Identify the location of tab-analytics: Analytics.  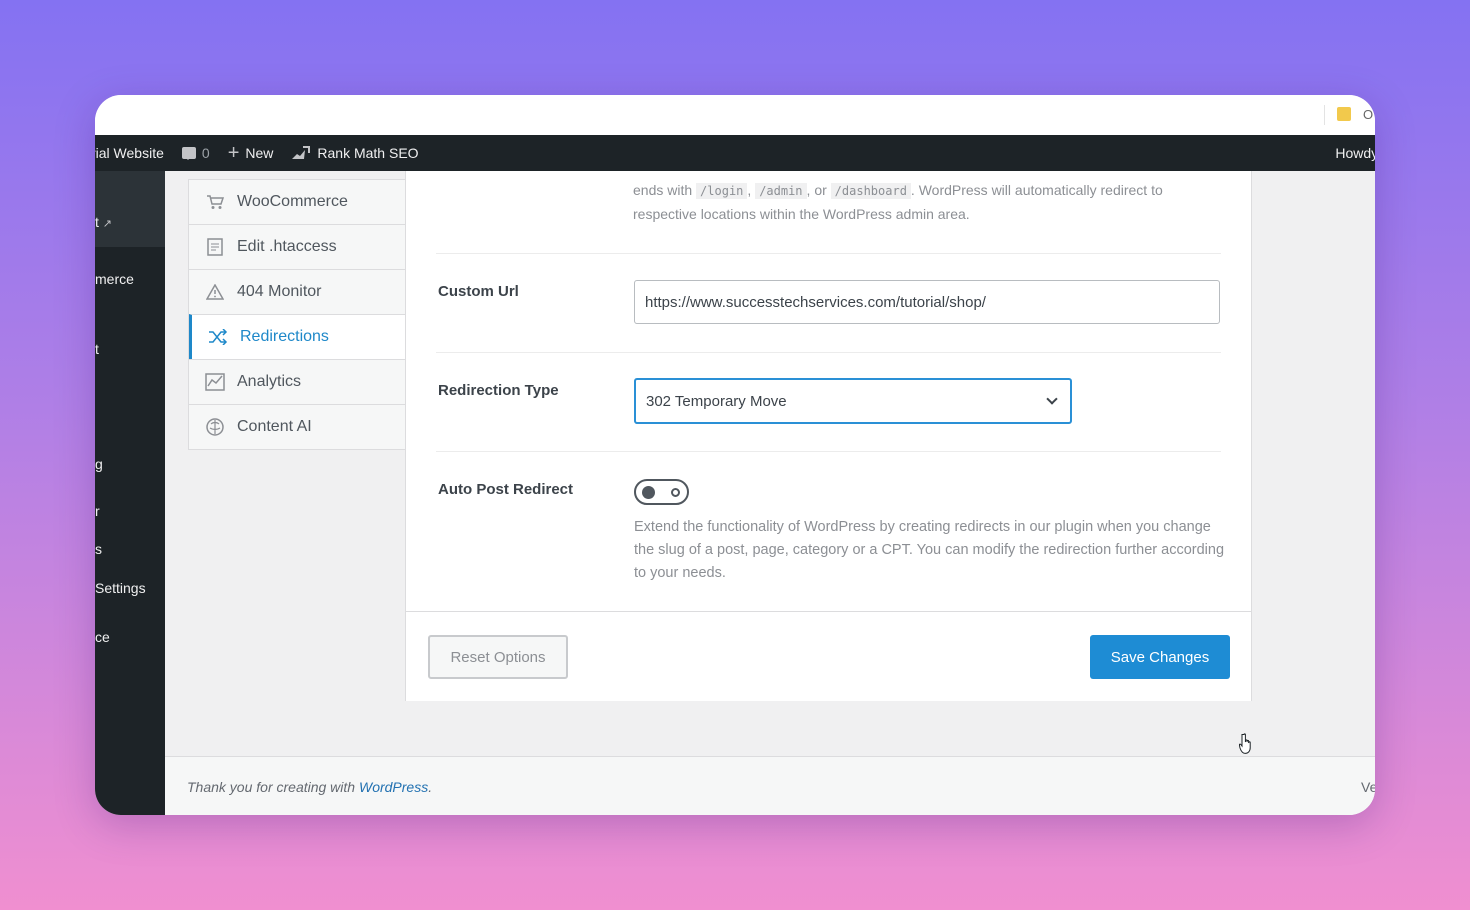
(297, 381).